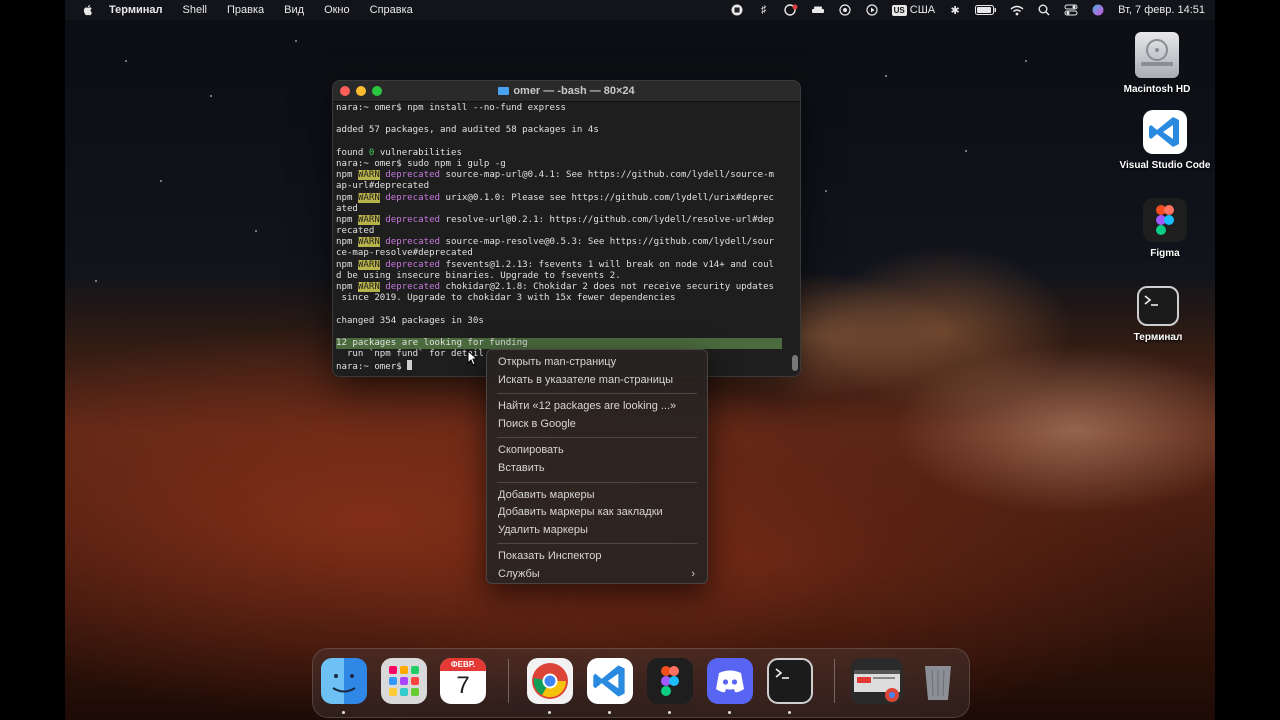  What do you see at coordinates (1071, 10) in the screenshot?
I see `control-center-icon` at bounding box center [1071, 10].